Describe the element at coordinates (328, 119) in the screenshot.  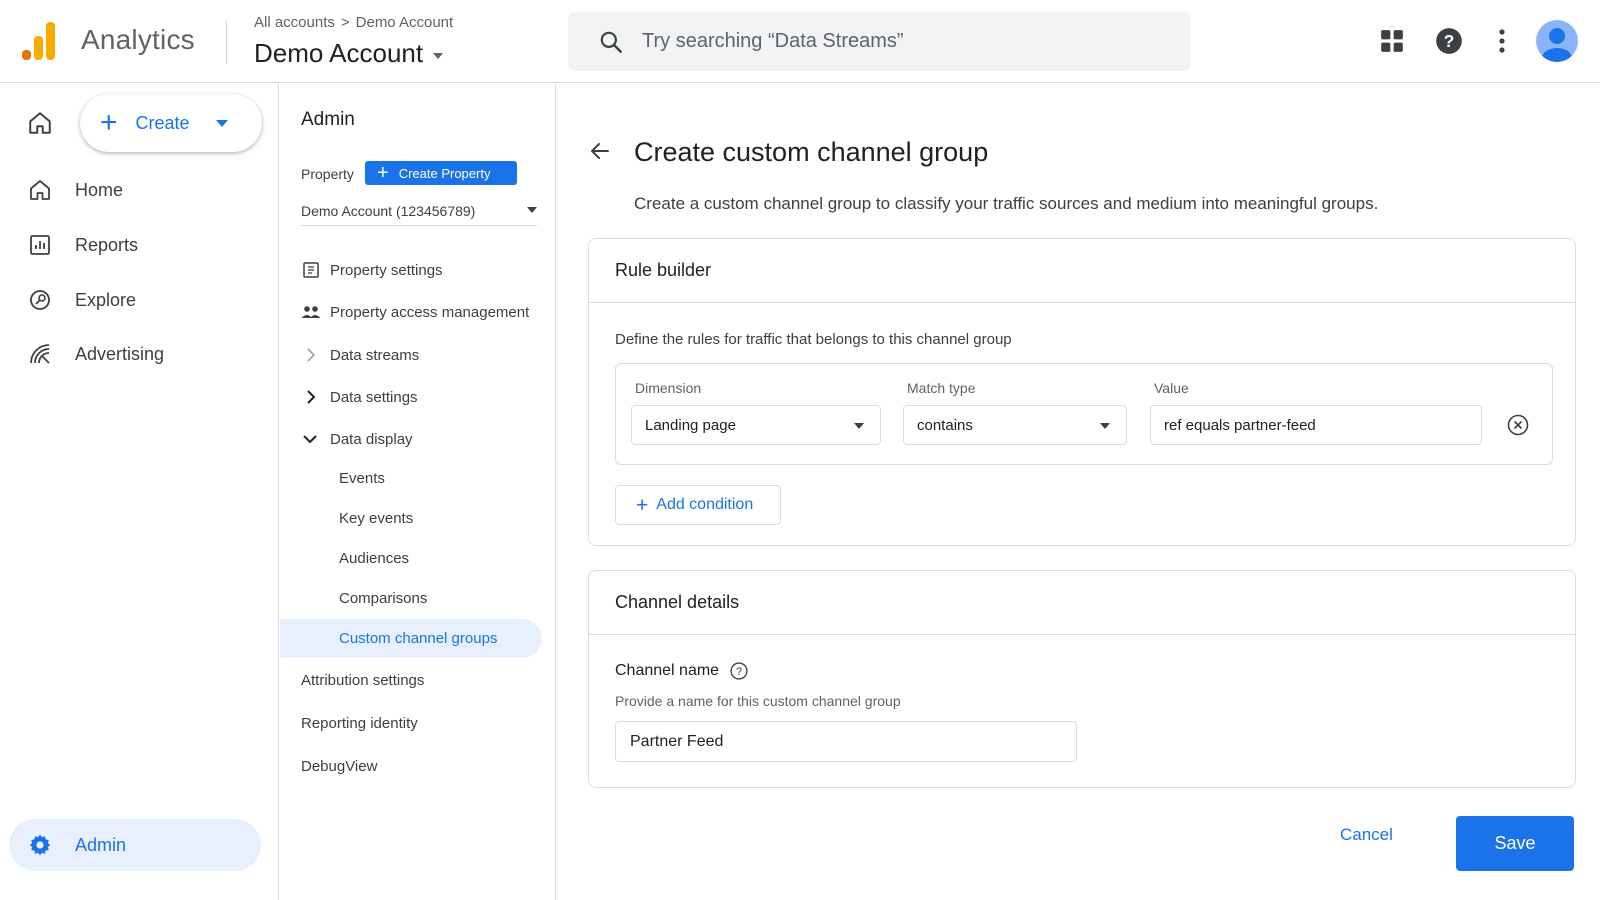
I see `admin-title: Admin` at that location.